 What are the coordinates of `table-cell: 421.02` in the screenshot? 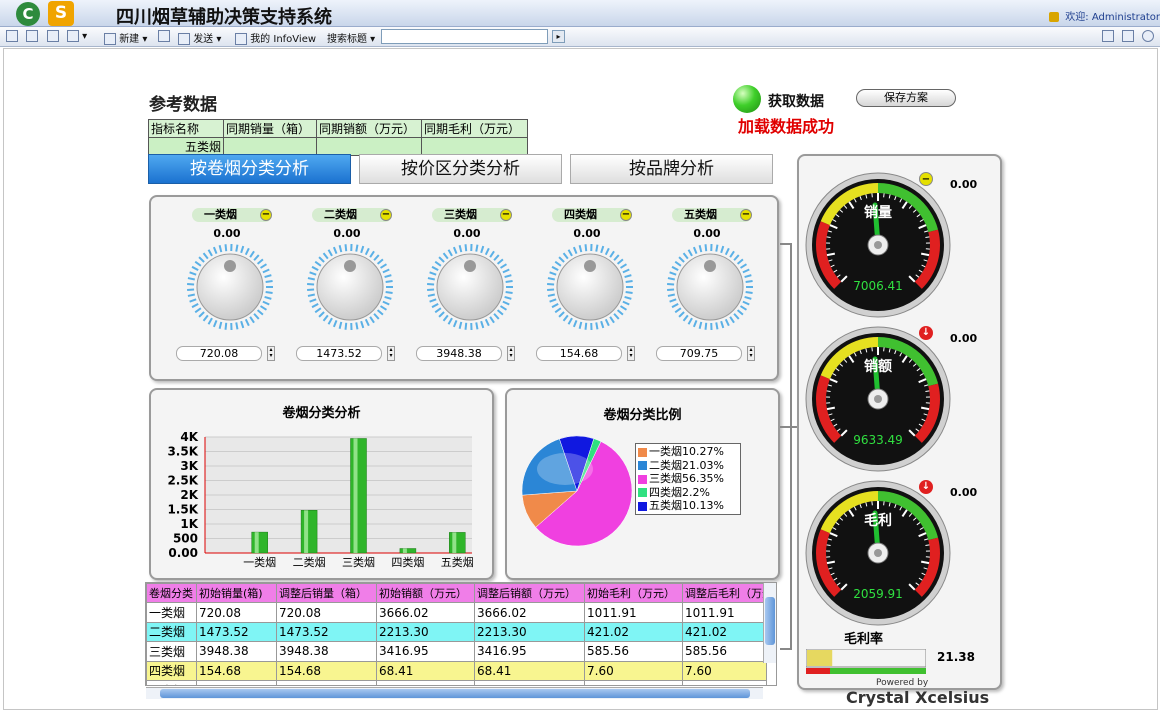 It's located at (724, 632).